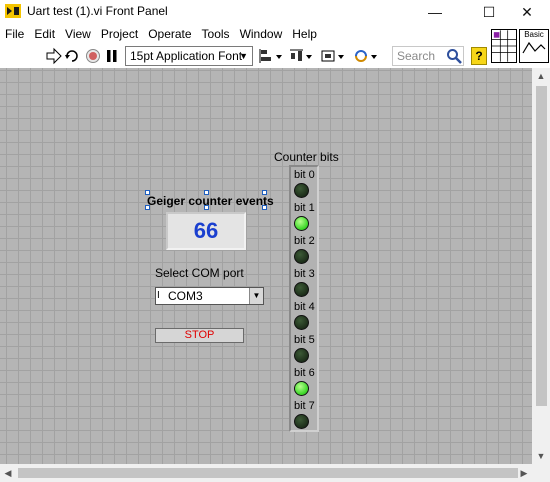  I want to click on menu-operate: Operate, so click(169, 34).